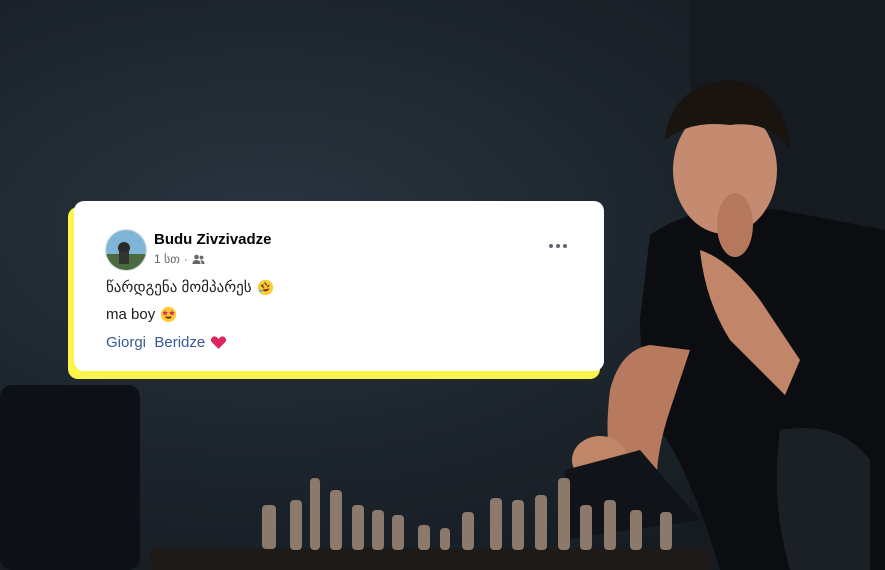  Describe the element at coordinates (198, 259) in the screenshot. I see `friends-icon` at that location.